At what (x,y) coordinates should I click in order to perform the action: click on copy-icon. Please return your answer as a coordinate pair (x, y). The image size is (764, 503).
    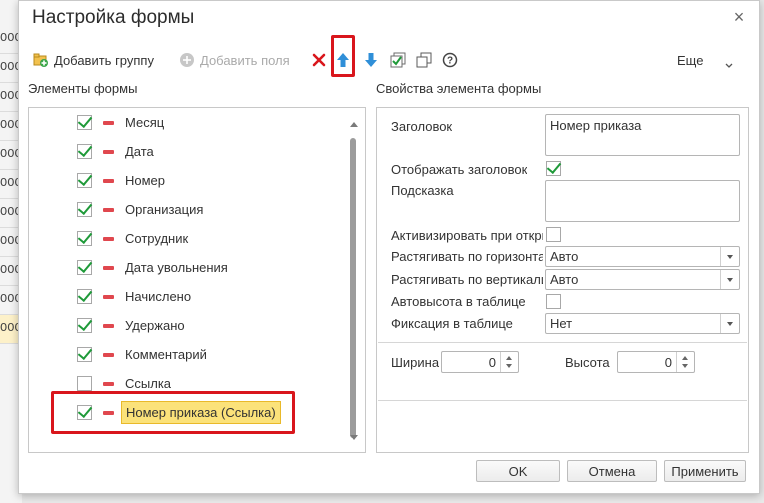
    Looking at the image, I should click on (424, 60).